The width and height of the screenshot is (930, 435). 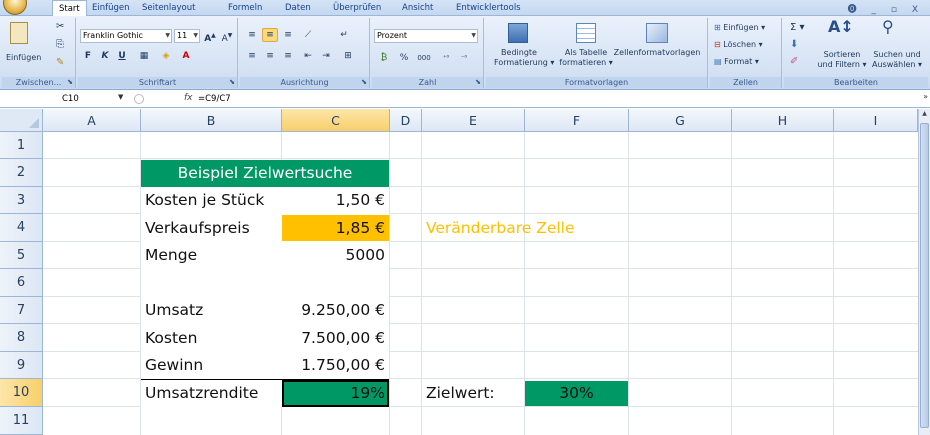 What do you see at coordinates (446, 58) in the screenshot?
I see `increase-decimal-icon: ⁺⁰` at bounding box center [446, 58].